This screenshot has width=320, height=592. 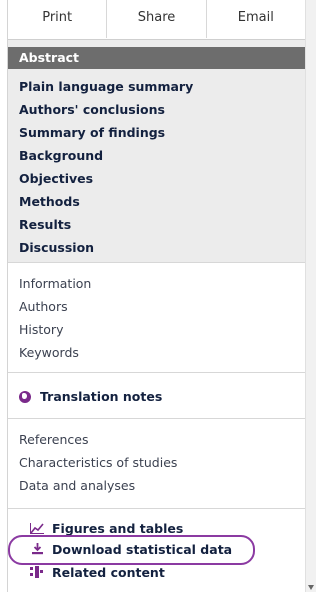 I want to click on nav-item-authors-conclusions: Authors' conclusions, so click(x=106, y=109).